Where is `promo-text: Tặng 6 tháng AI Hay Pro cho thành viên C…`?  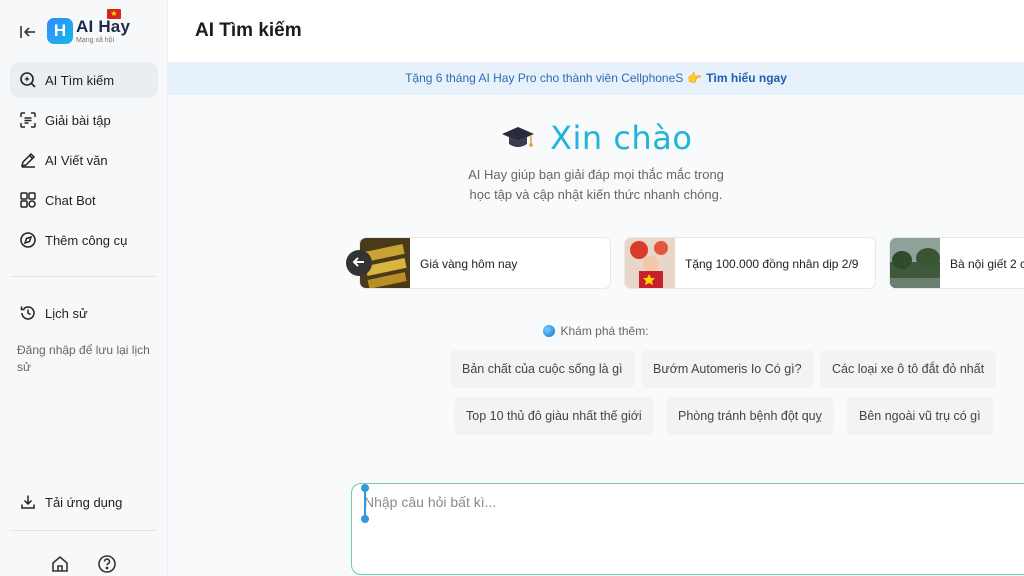
promo-text: Tặng 6 tháng AI Hay Pro cho thành viên C… is located at coordinates (544, 78).